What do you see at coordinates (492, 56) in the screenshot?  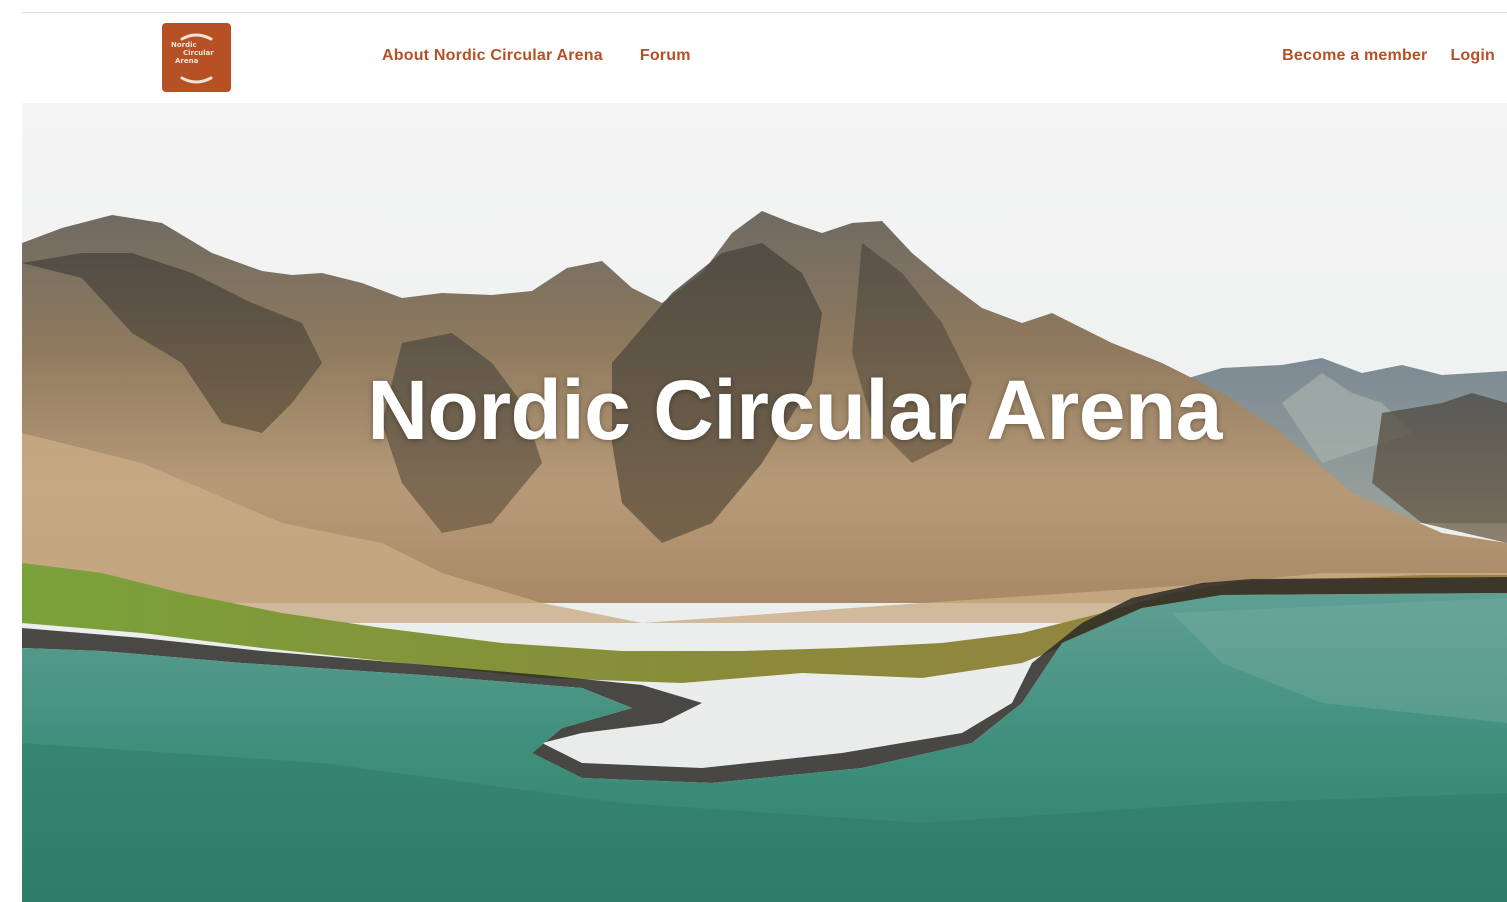 I see `nav-link-about: About Nordic Circular Arena` at bounding box center [492, 56].